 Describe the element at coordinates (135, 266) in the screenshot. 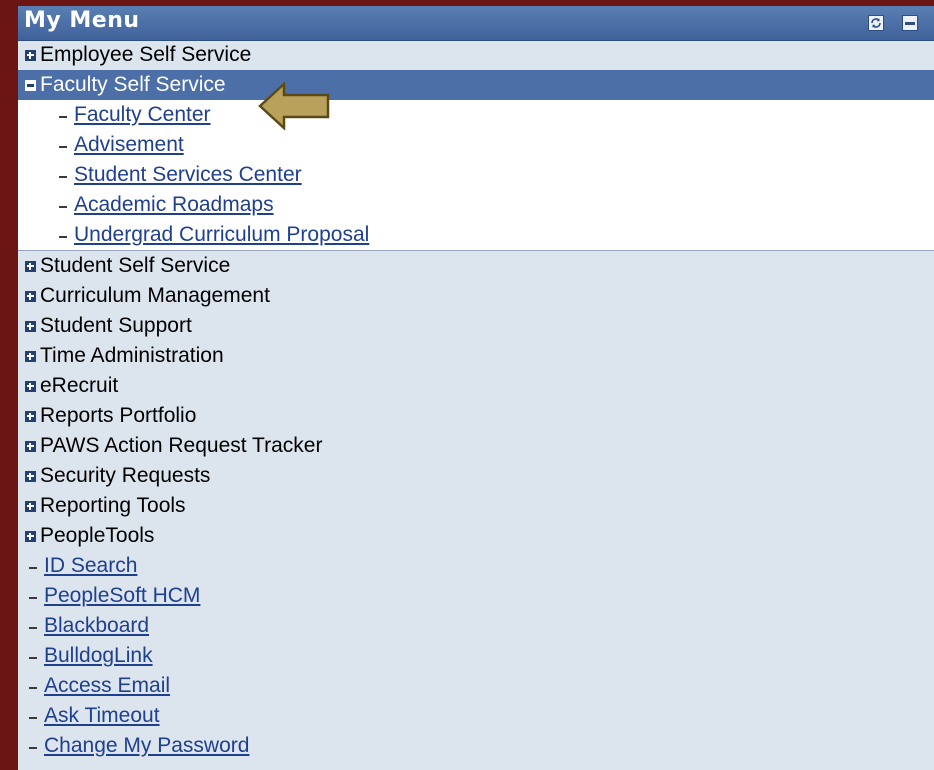

I see `menu-folder-label: Student Self Service` at that location.